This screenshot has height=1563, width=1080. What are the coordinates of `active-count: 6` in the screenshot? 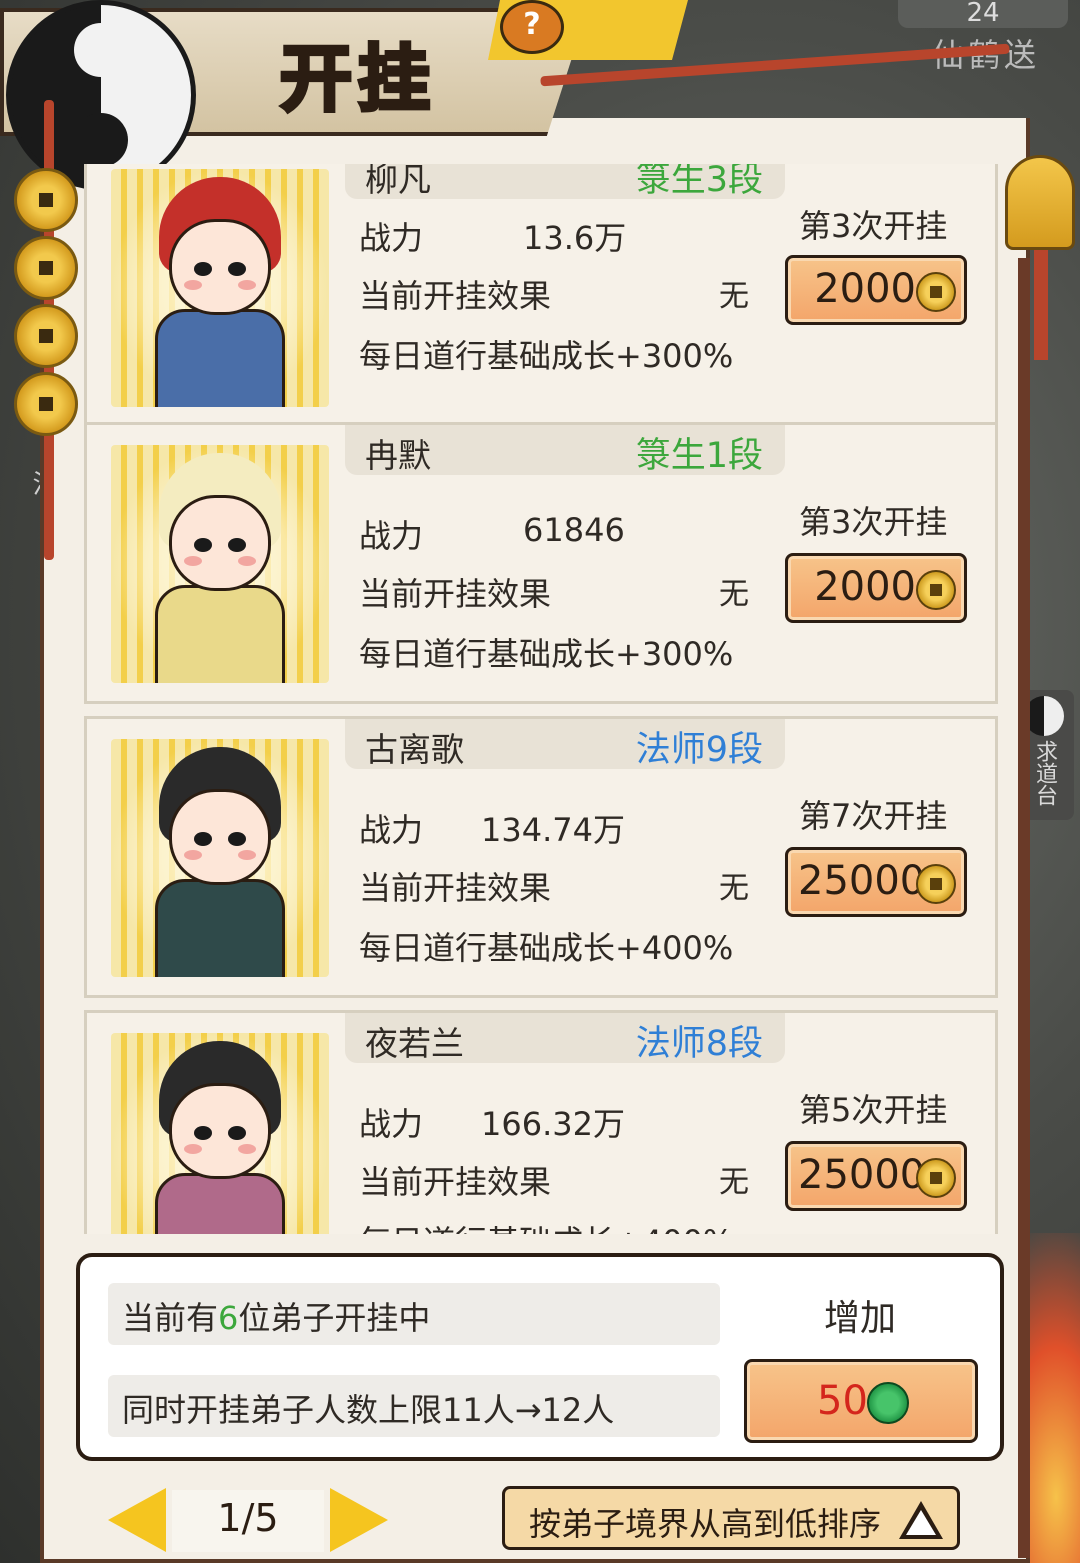 It's located at (228, 1318).